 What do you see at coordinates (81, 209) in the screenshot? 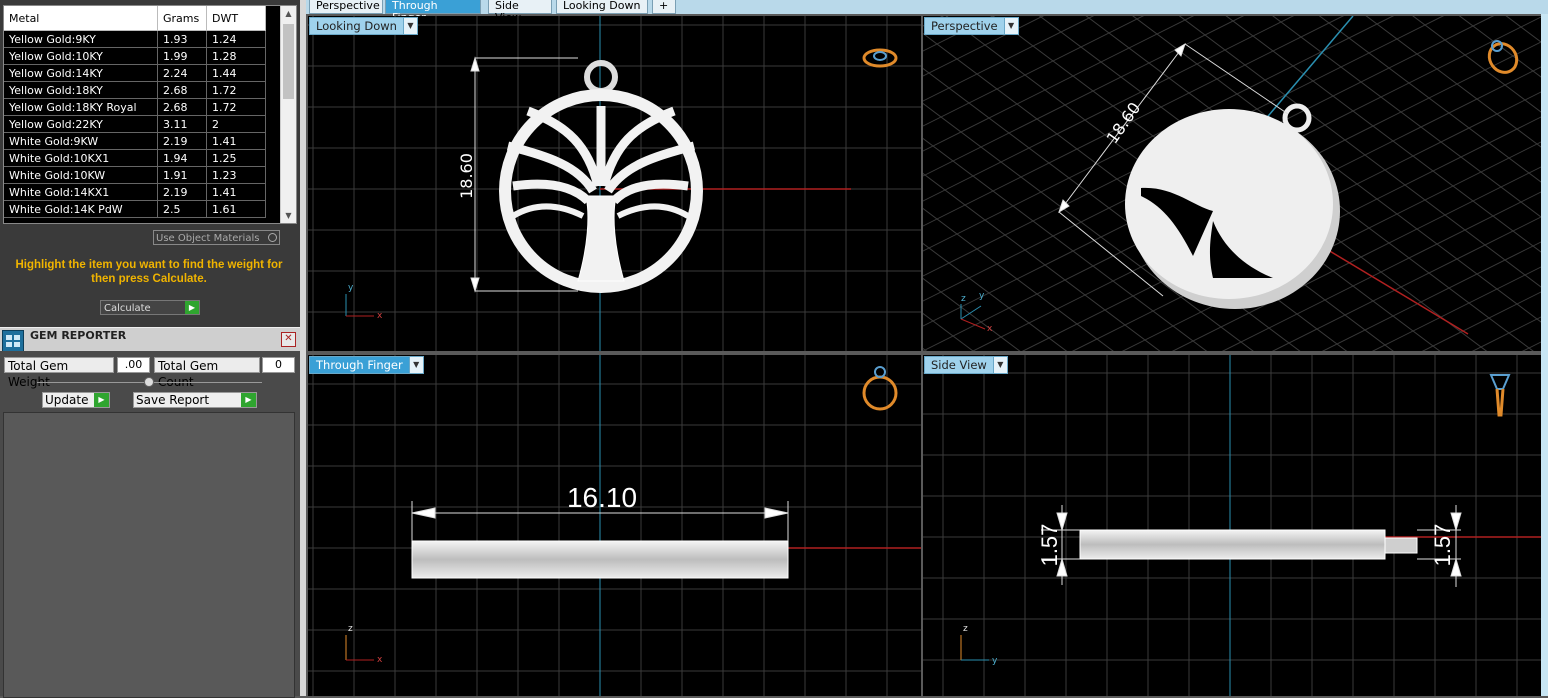
I see `metal-name-cell: White Gold:14K PdW` at bounding box center [81, 209].